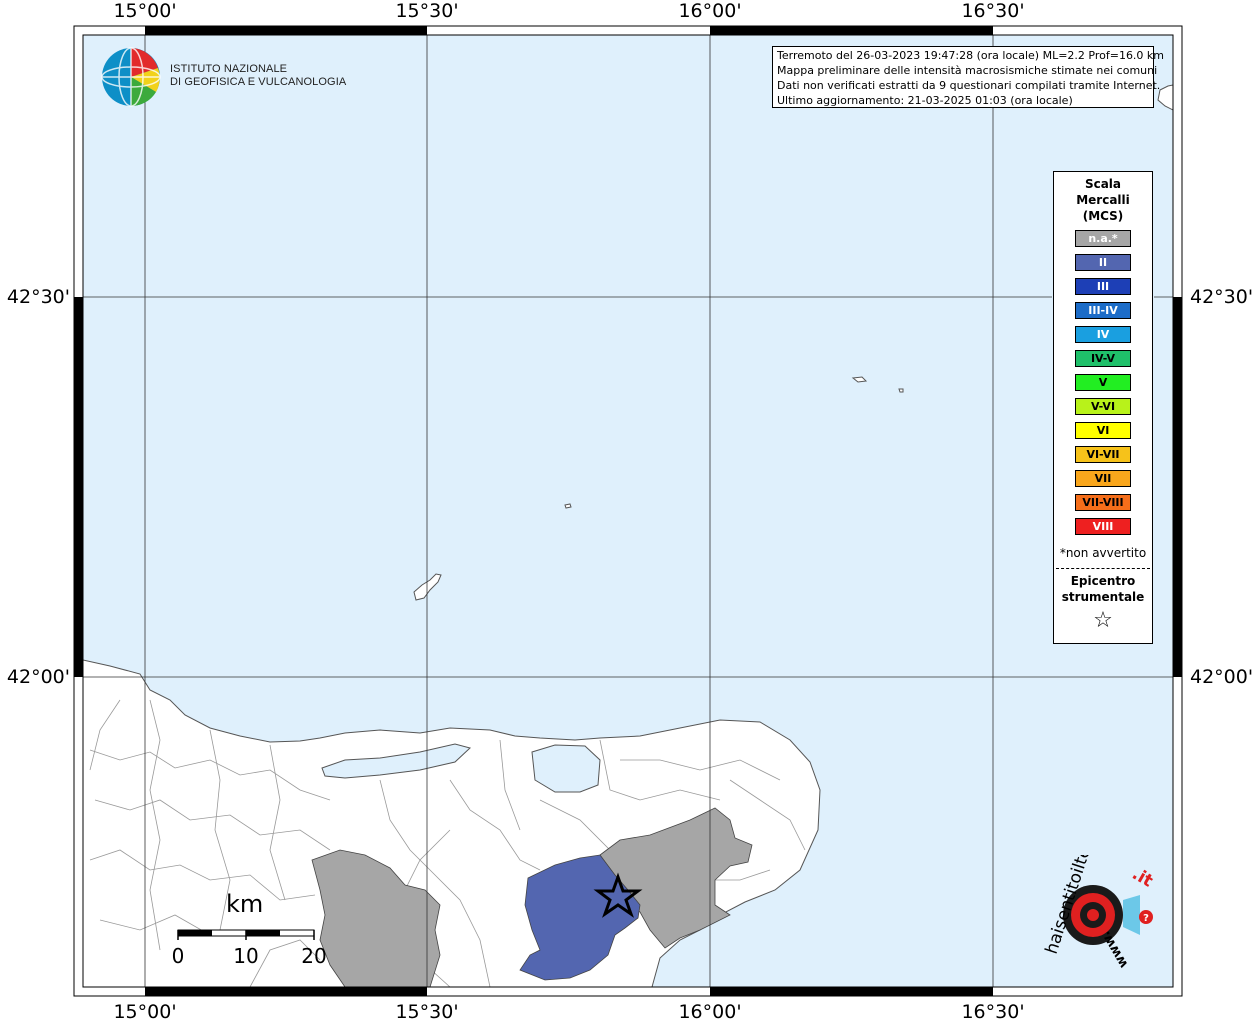  I want to click on legend-swatch: III-IV, so click(1103, 310).